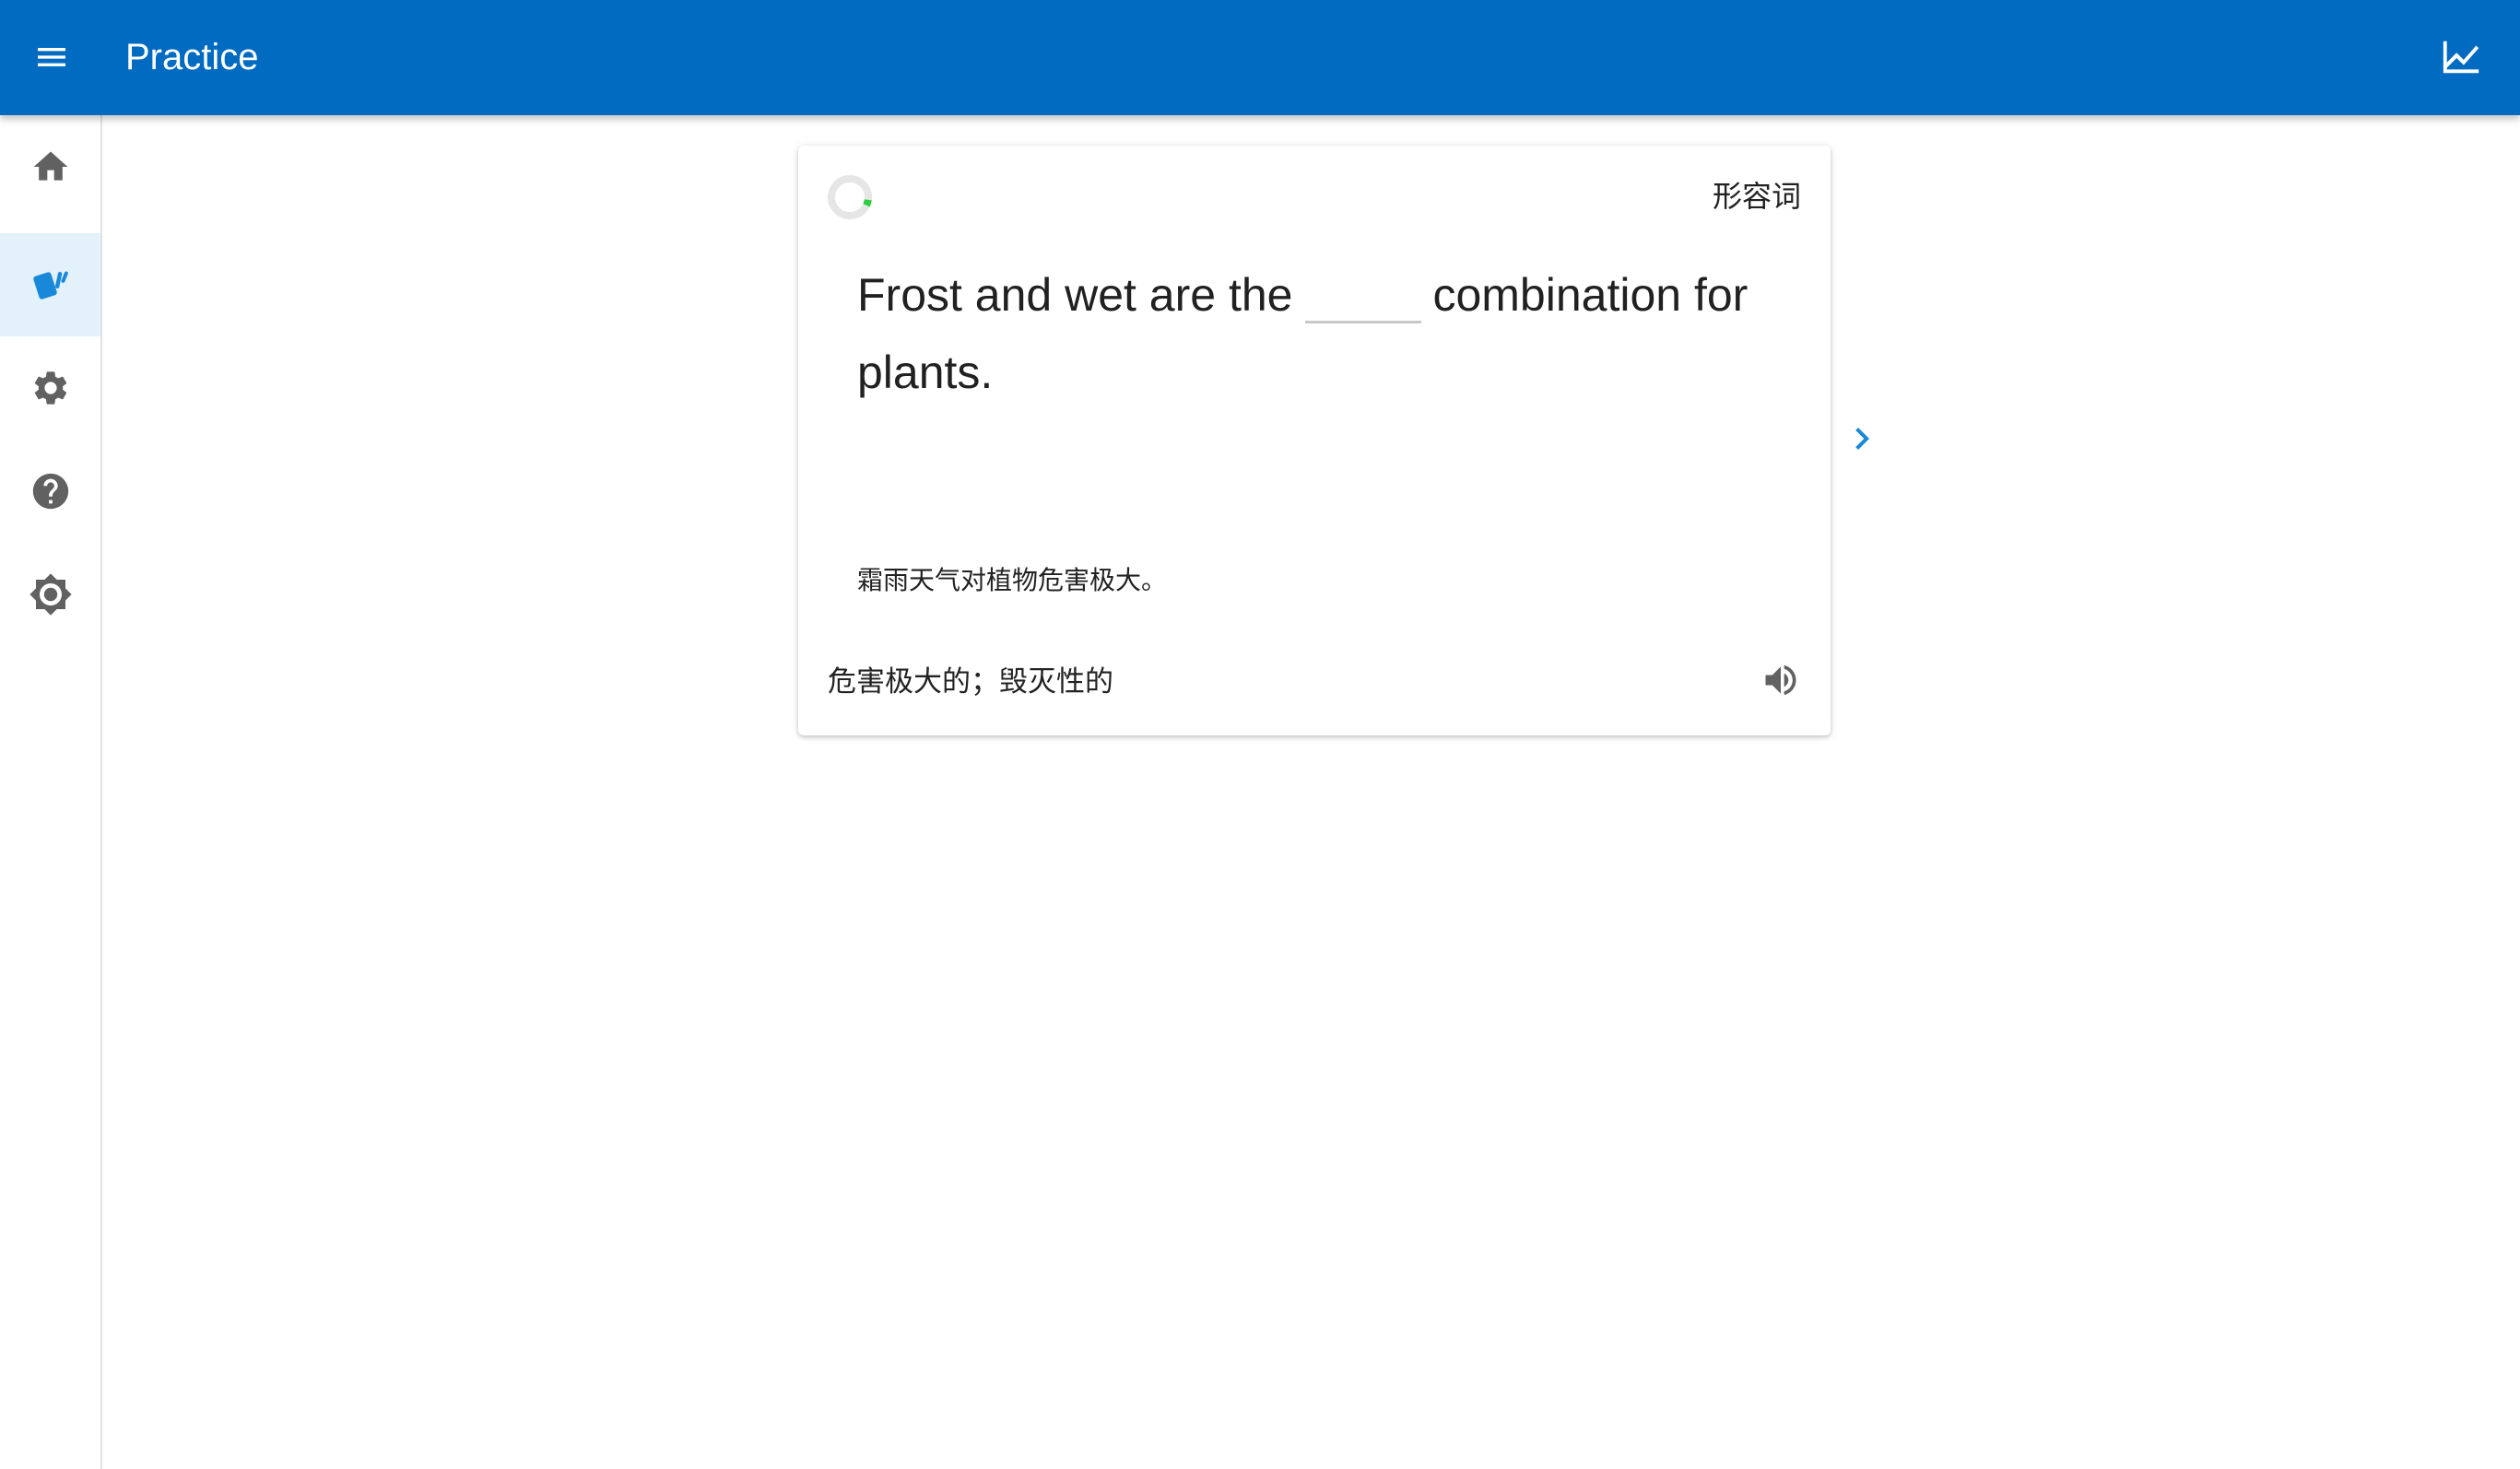  I want to click on cards-icon, so click(50, 285).